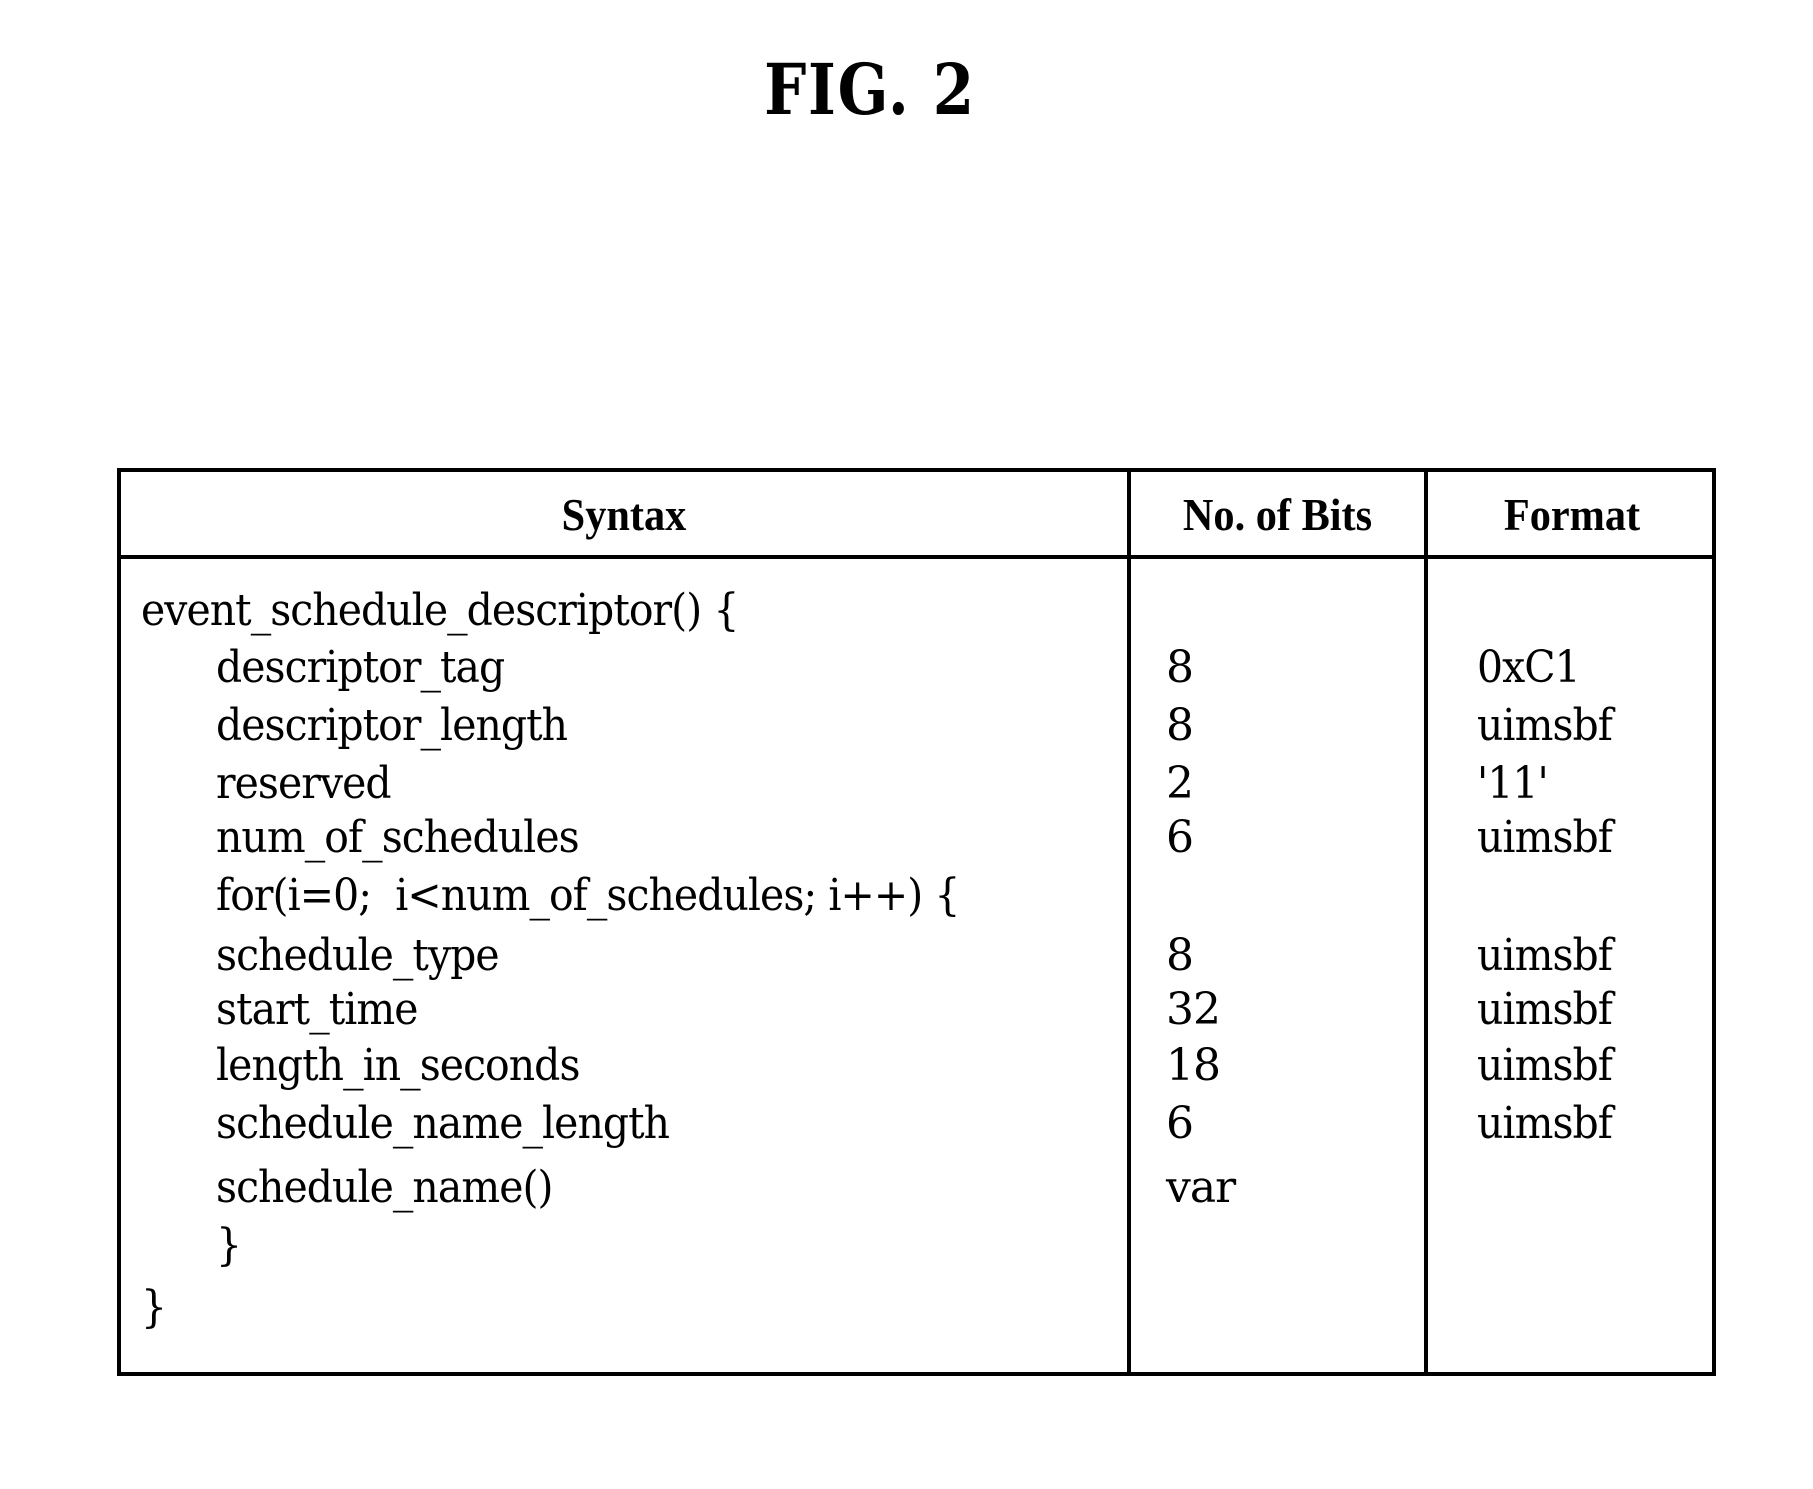 This screenshot has width=1813, height=1489. What do you see at coordinates (916, 838) in the screenshot?
I see `table-row: num_of_schedules 6 uimsbf` at bounding box center [916, 838].